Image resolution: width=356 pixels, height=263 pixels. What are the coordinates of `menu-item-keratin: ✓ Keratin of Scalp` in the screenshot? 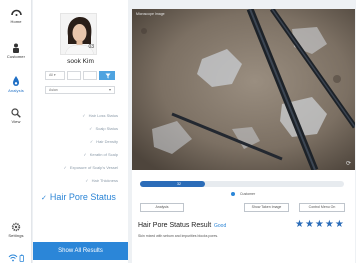 It's located at (91, 154).